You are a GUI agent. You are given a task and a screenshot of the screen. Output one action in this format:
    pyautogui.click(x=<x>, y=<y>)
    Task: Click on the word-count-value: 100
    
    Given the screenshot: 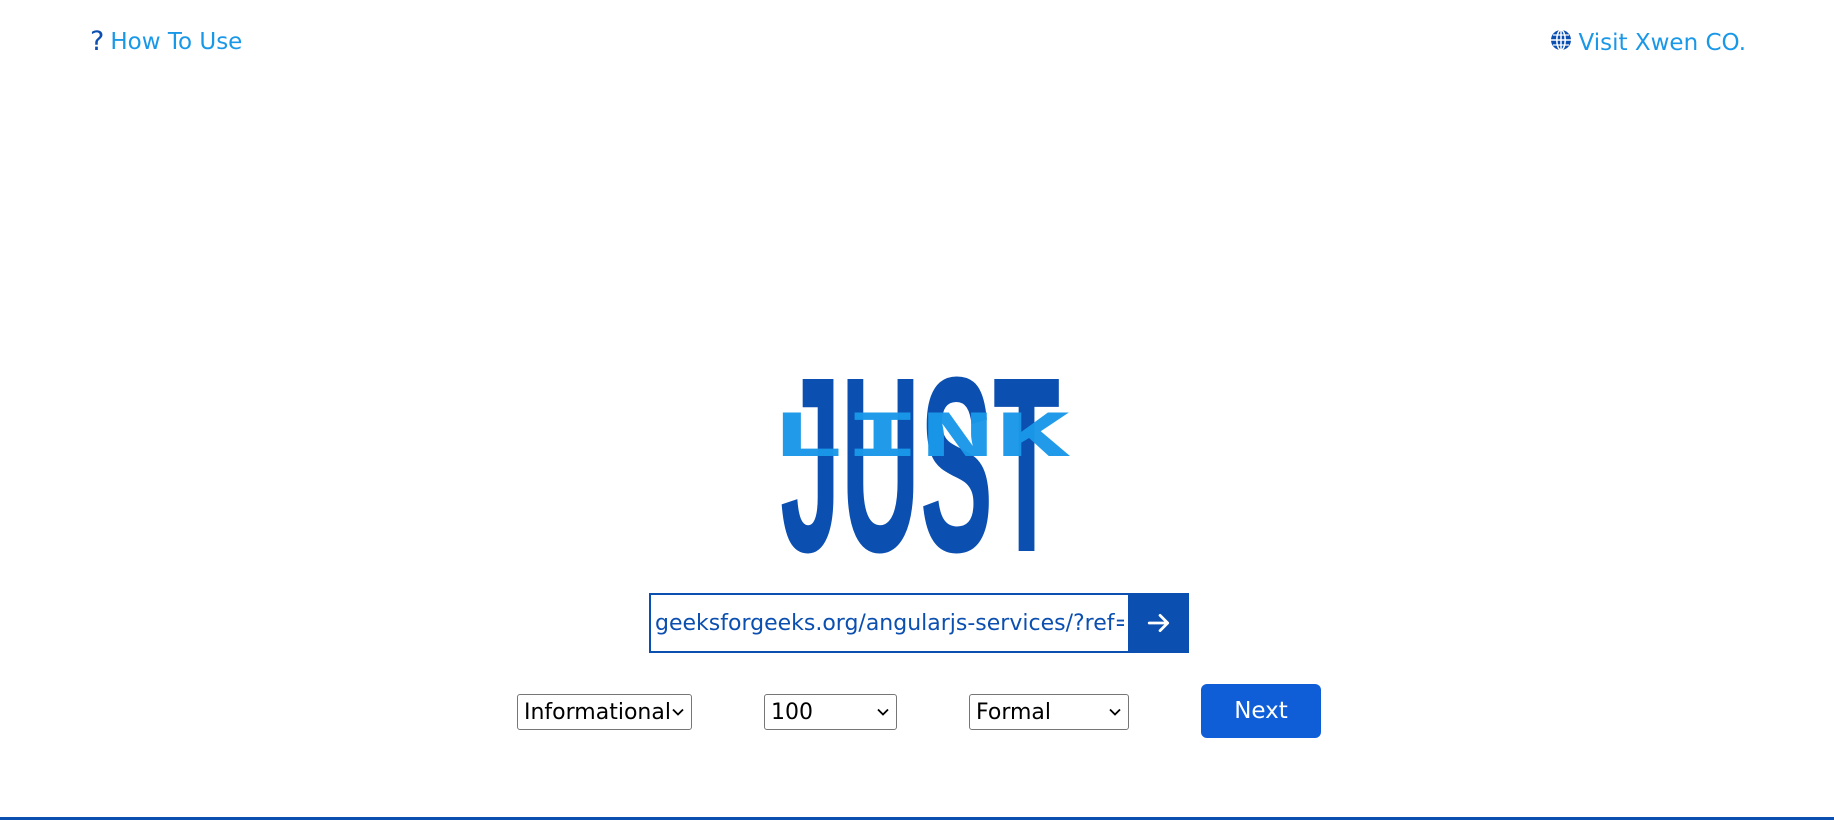 What is the action you would take?
    pyautogui.click(x=792, y=712)
    